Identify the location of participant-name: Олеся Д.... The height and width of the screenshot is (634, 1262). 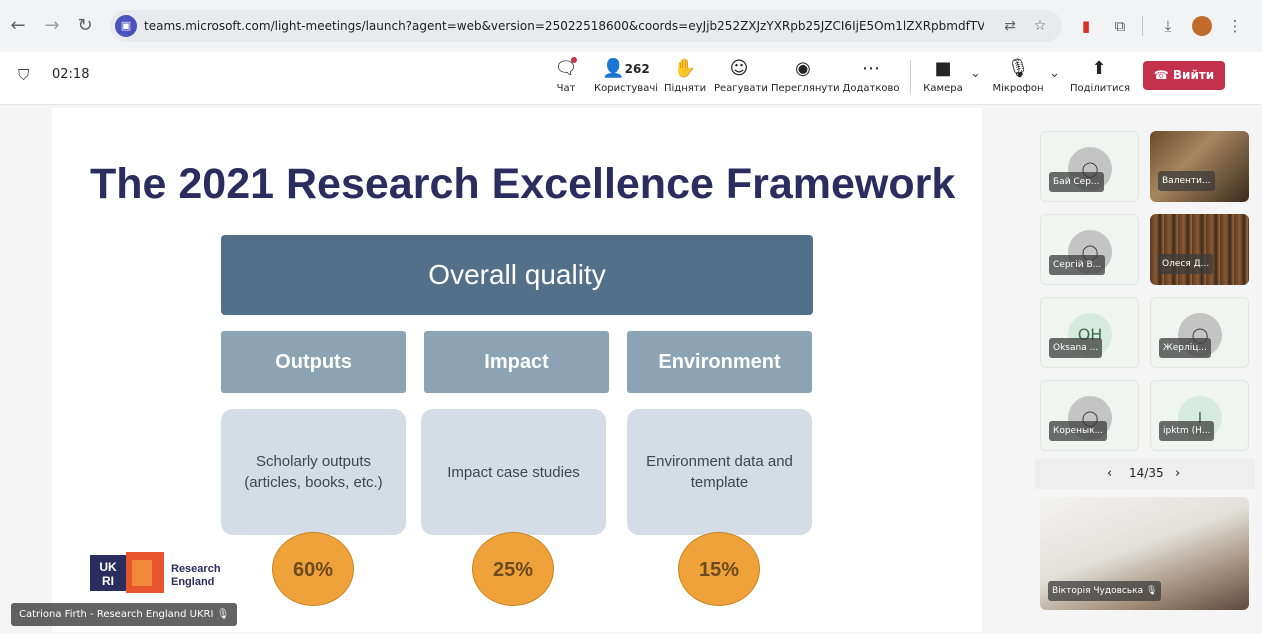
(1186, 264).